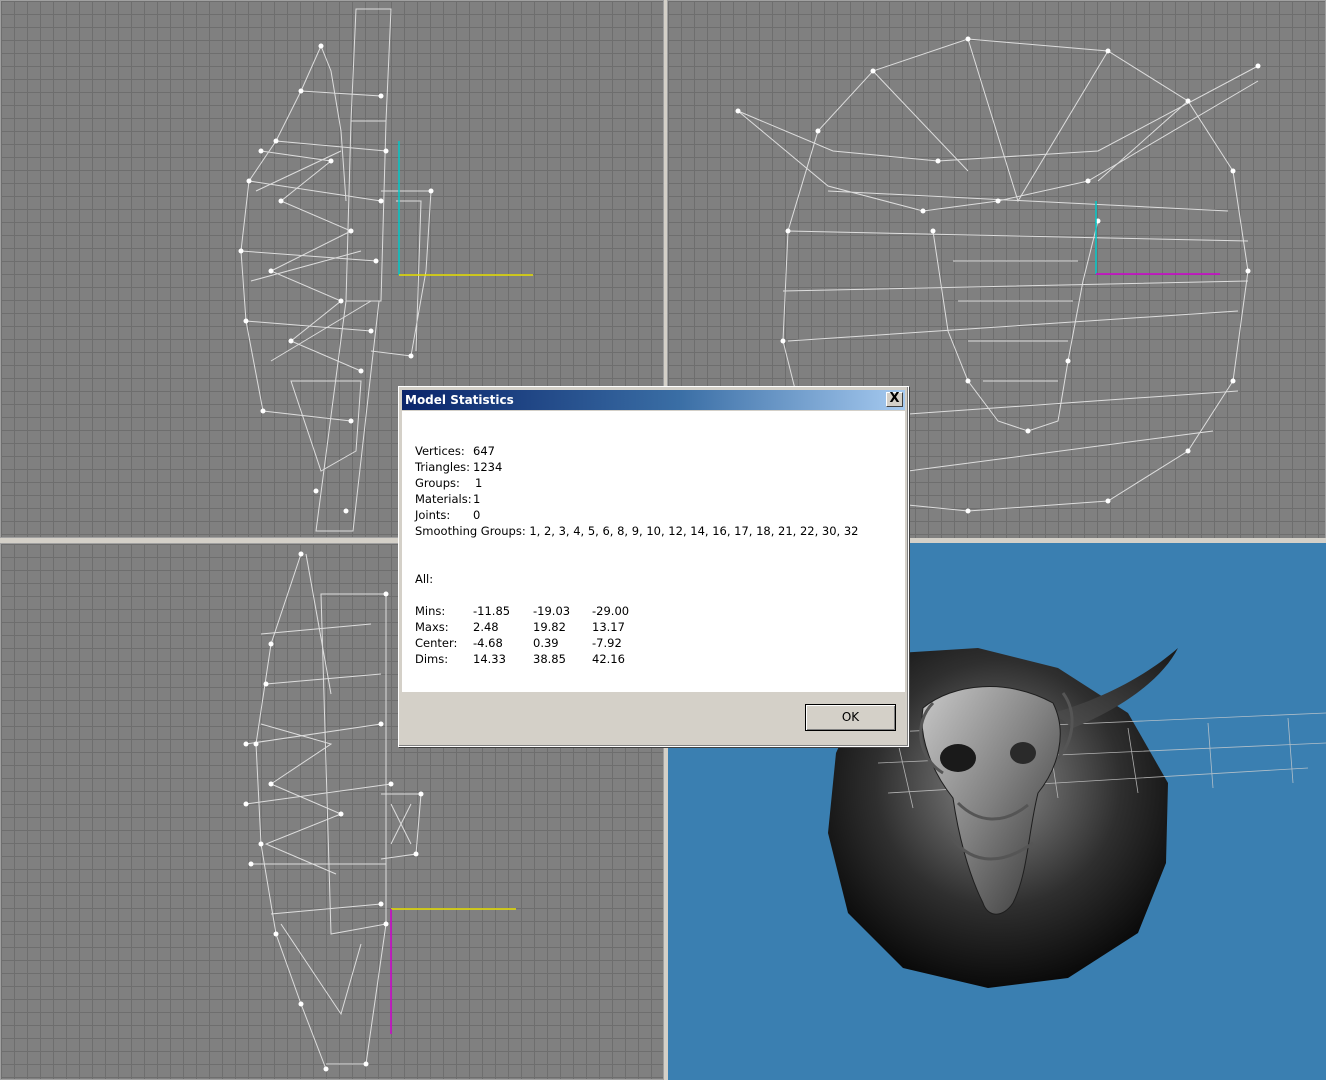 The width and height of the screenshot is (1326, 1080). Describe the element at coordinates (489, 659) in the screenshot. I see `stat-x: 14.33` at that location.